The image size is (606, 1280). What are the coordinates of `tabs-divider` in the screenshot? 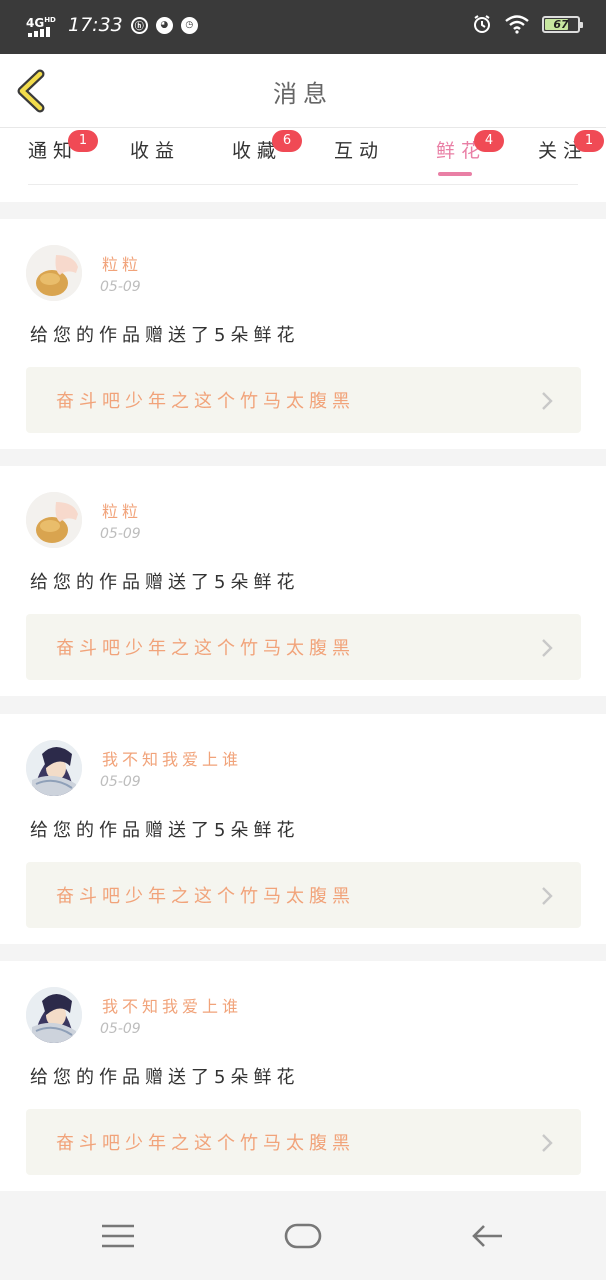 It's located at (303, 184).